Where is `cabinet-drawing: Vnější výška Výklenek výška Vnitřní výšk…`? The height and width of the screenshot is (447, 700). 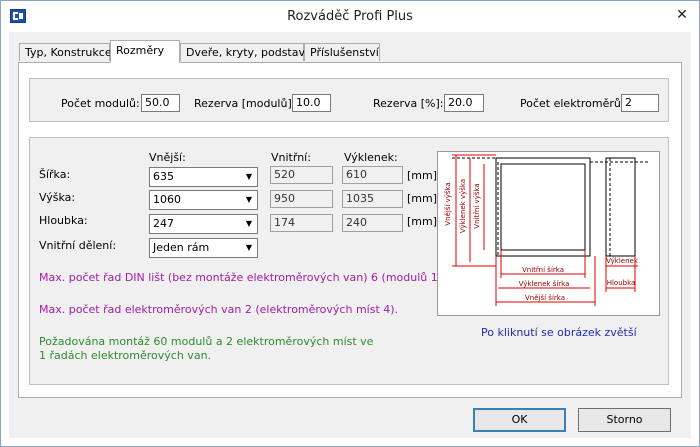
cabinet-drawing: Vnější výška Výklenek výška Vnitřní výšk… is located at coordinates (546, 230).